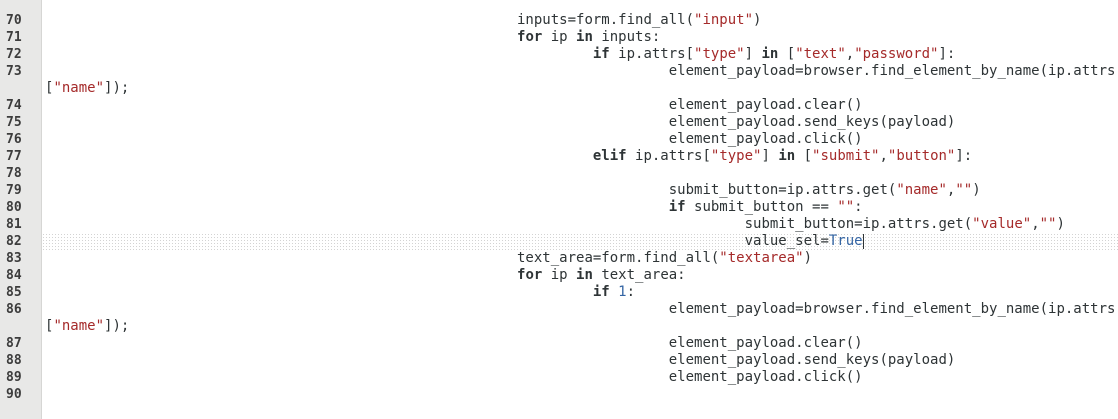  Describe the element at coordinates (14, 275) in the screenshot. I see `line-number: 84` at that location.